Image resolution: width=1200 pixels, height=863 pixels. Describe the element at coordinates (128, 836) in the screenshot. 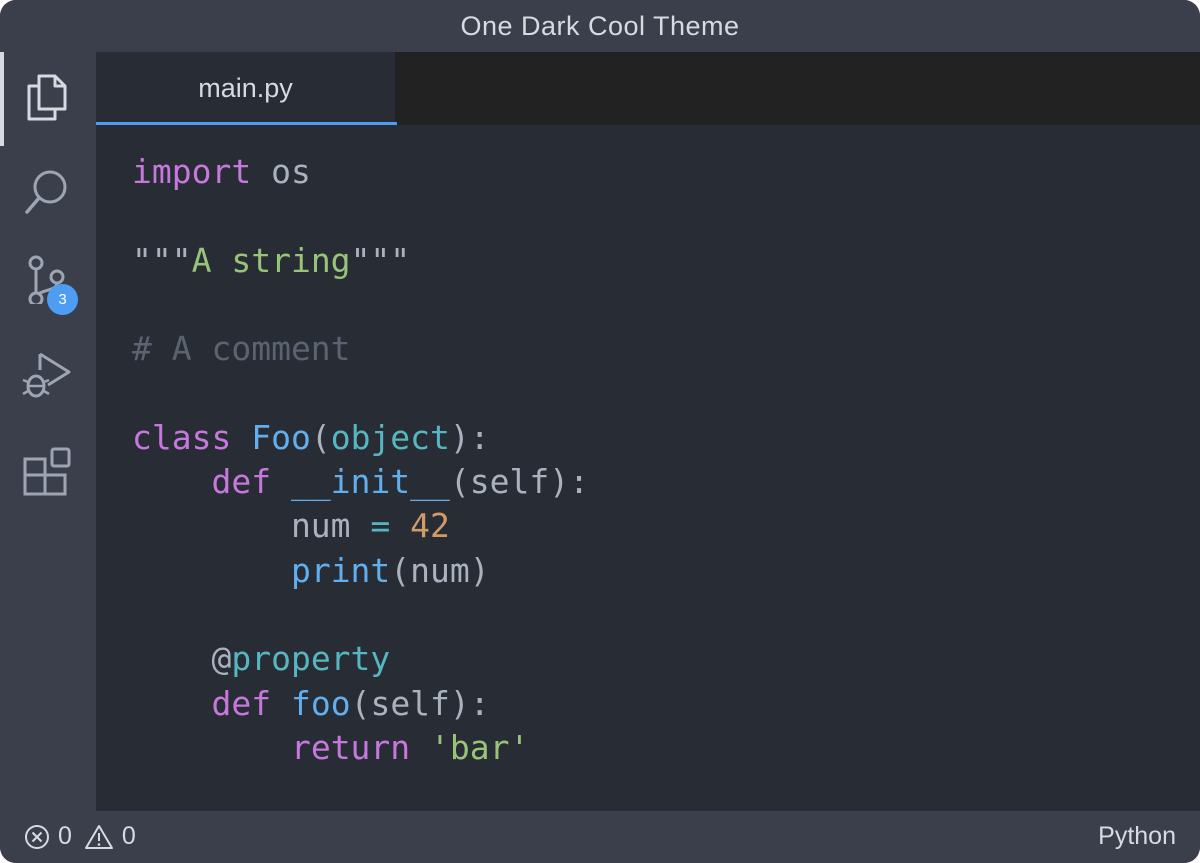

I see `warning-count: 0` at that location.